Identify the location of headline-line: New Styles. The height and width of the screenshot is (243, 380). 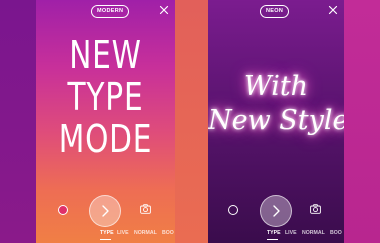
(276, 120).